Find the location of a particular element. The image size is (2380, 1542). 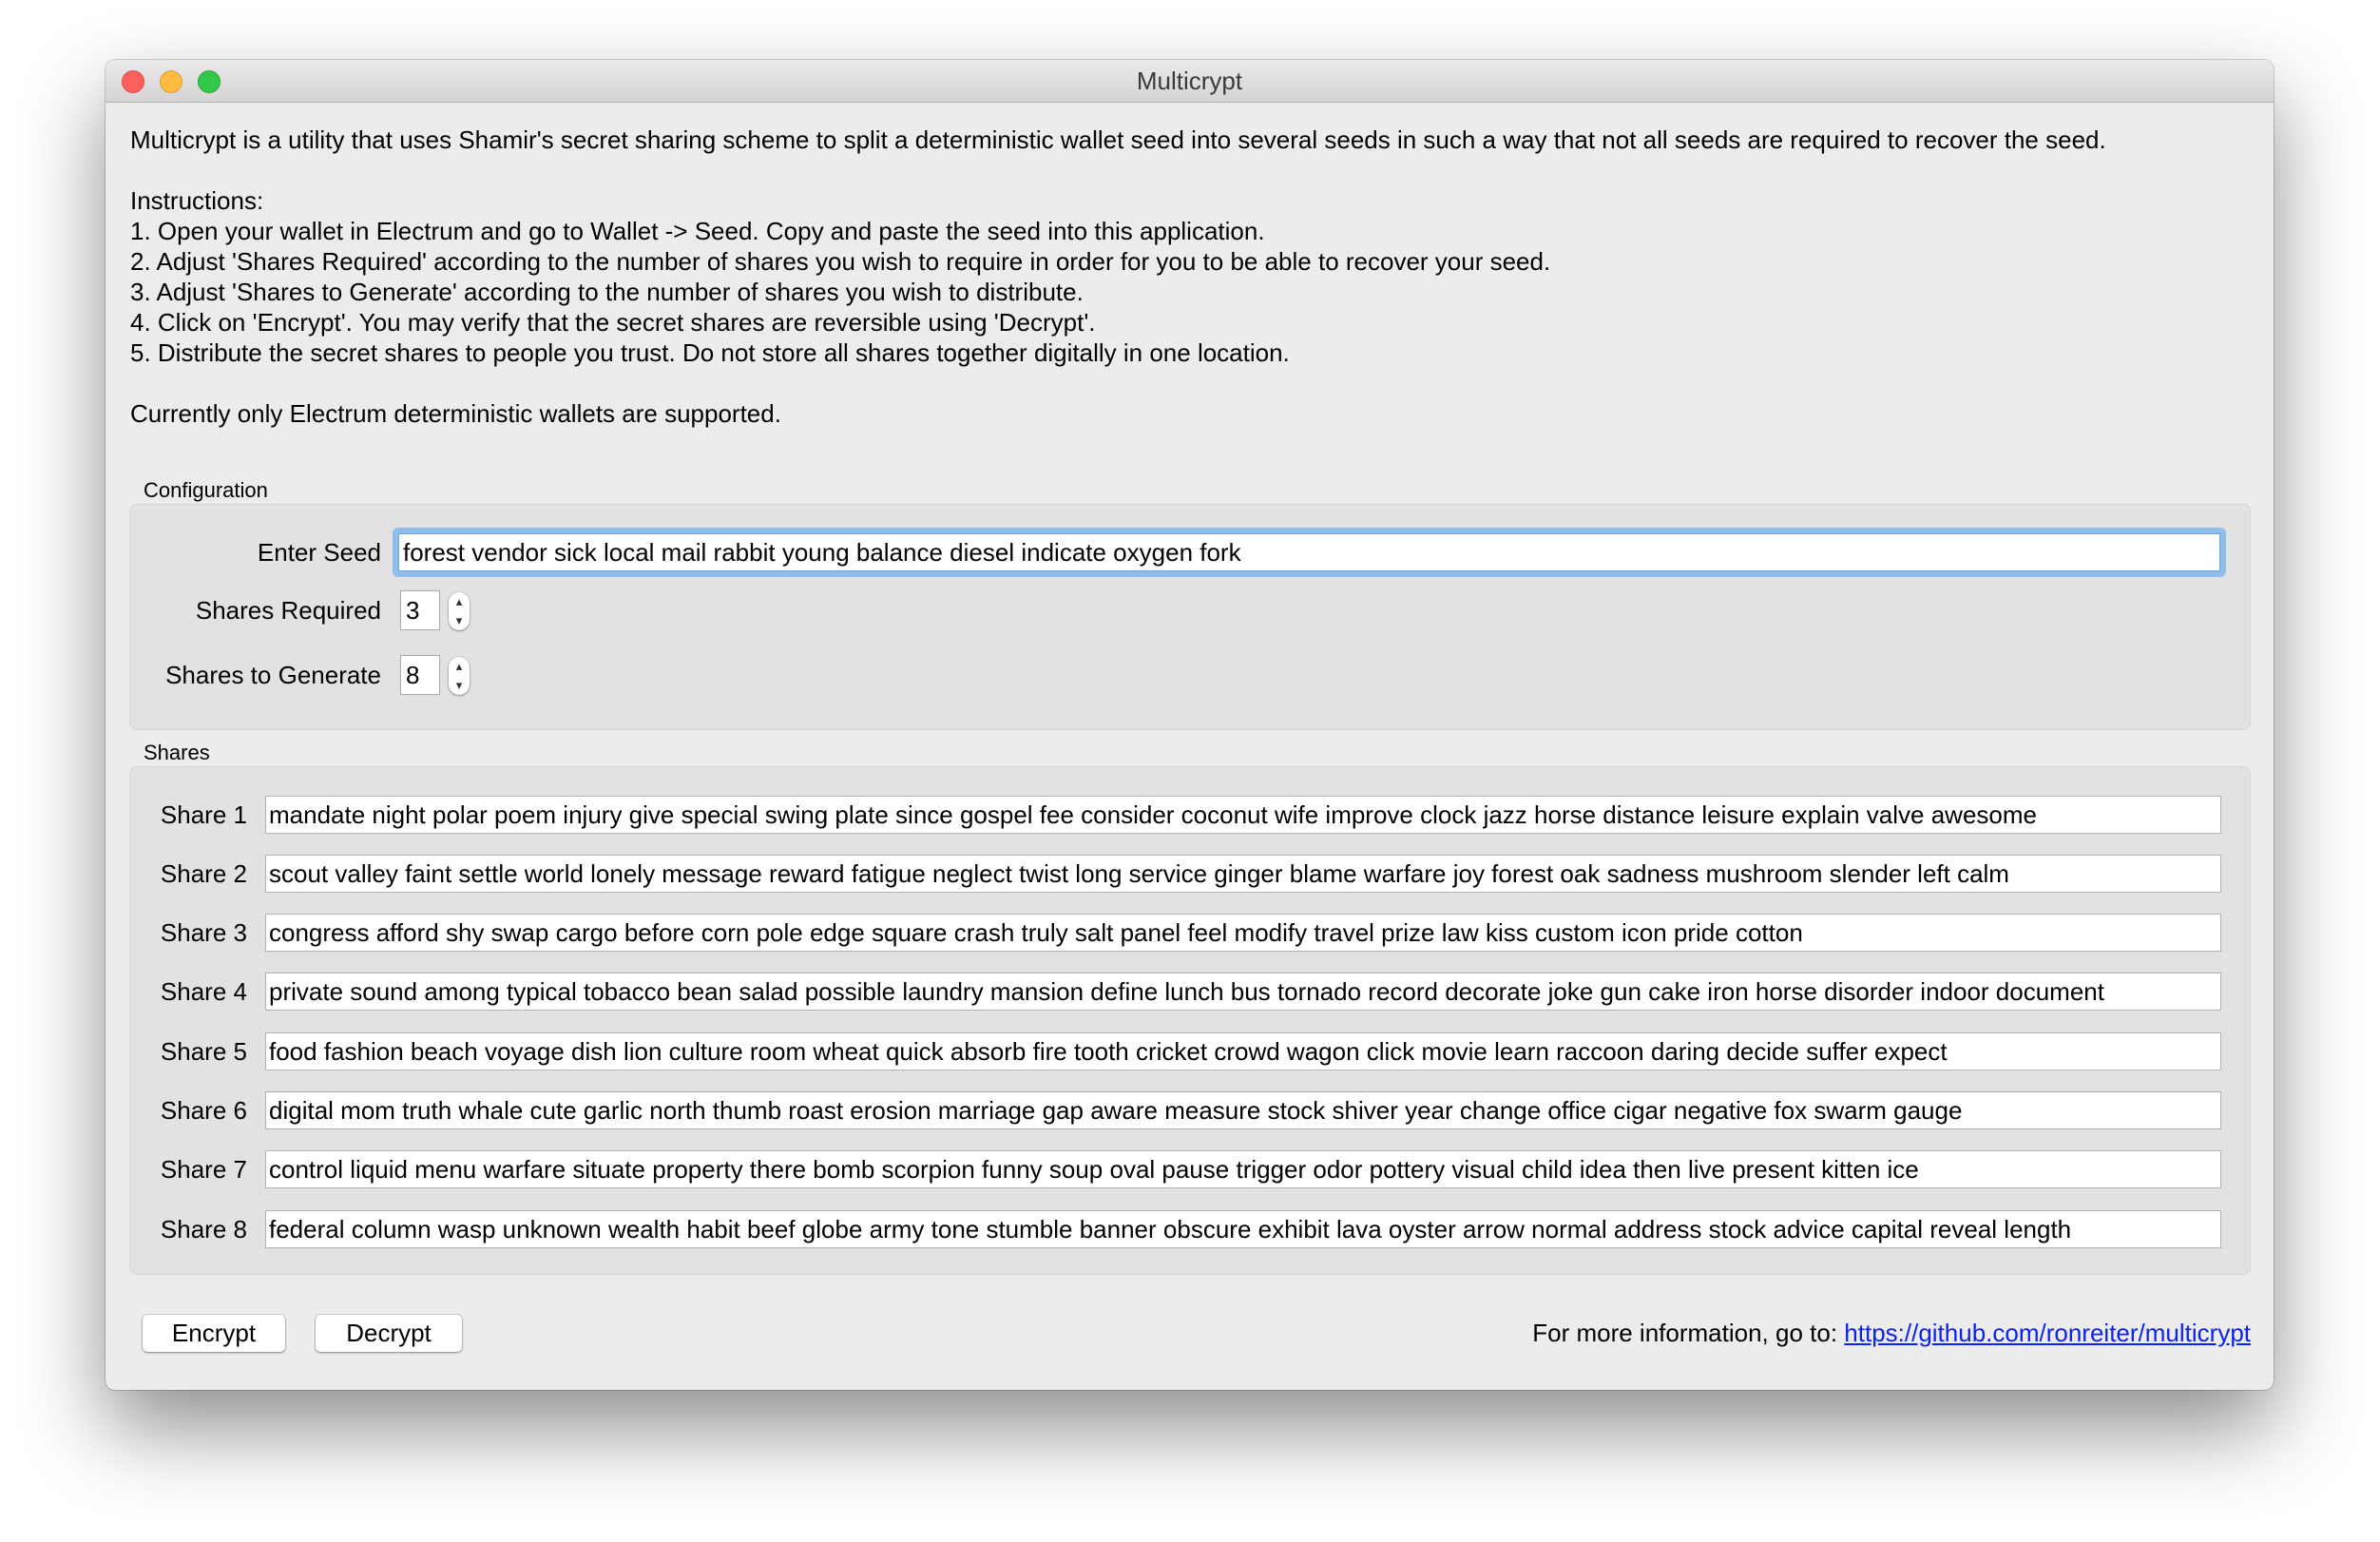

shares-required-stepper: ▴ ▾ is located at coordinates (459, 611).